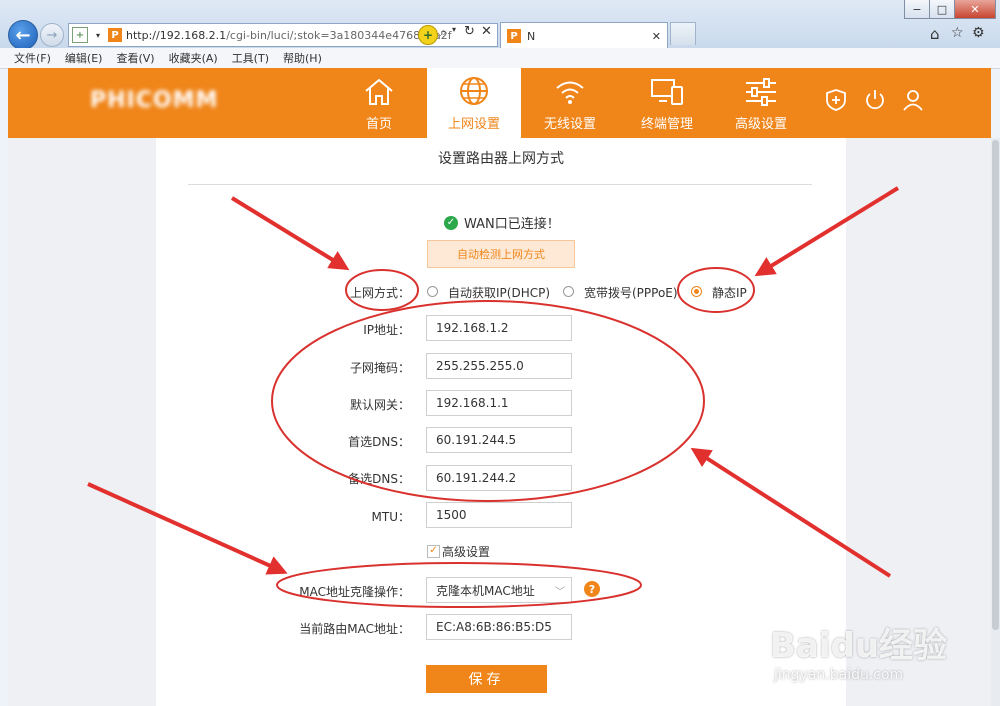 This screenshot has width=1000, height=706. Describe the element at coordinates (512, 224) in the screenshot. I see `wan-status-text: WAN口已连接！` at that location.